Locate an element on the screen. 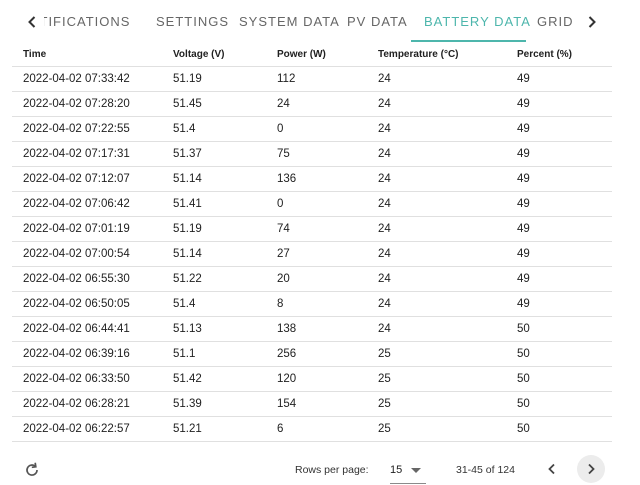 Image resolution: width=640 pixels, height=485 pixels. chevron-right-icon is located at coordinates (592, 22).